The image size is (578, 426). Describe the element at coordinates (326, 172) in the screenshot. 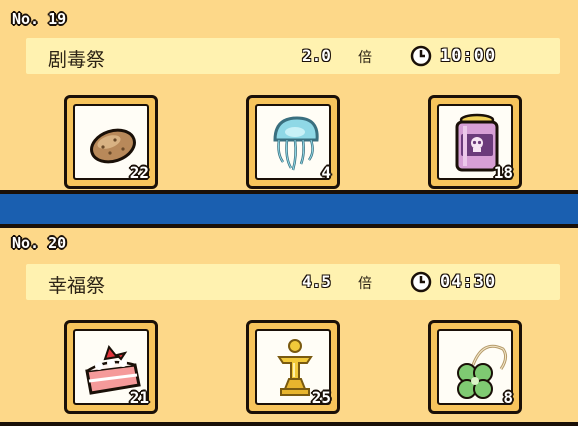

I see `item-count: 4` at that location.